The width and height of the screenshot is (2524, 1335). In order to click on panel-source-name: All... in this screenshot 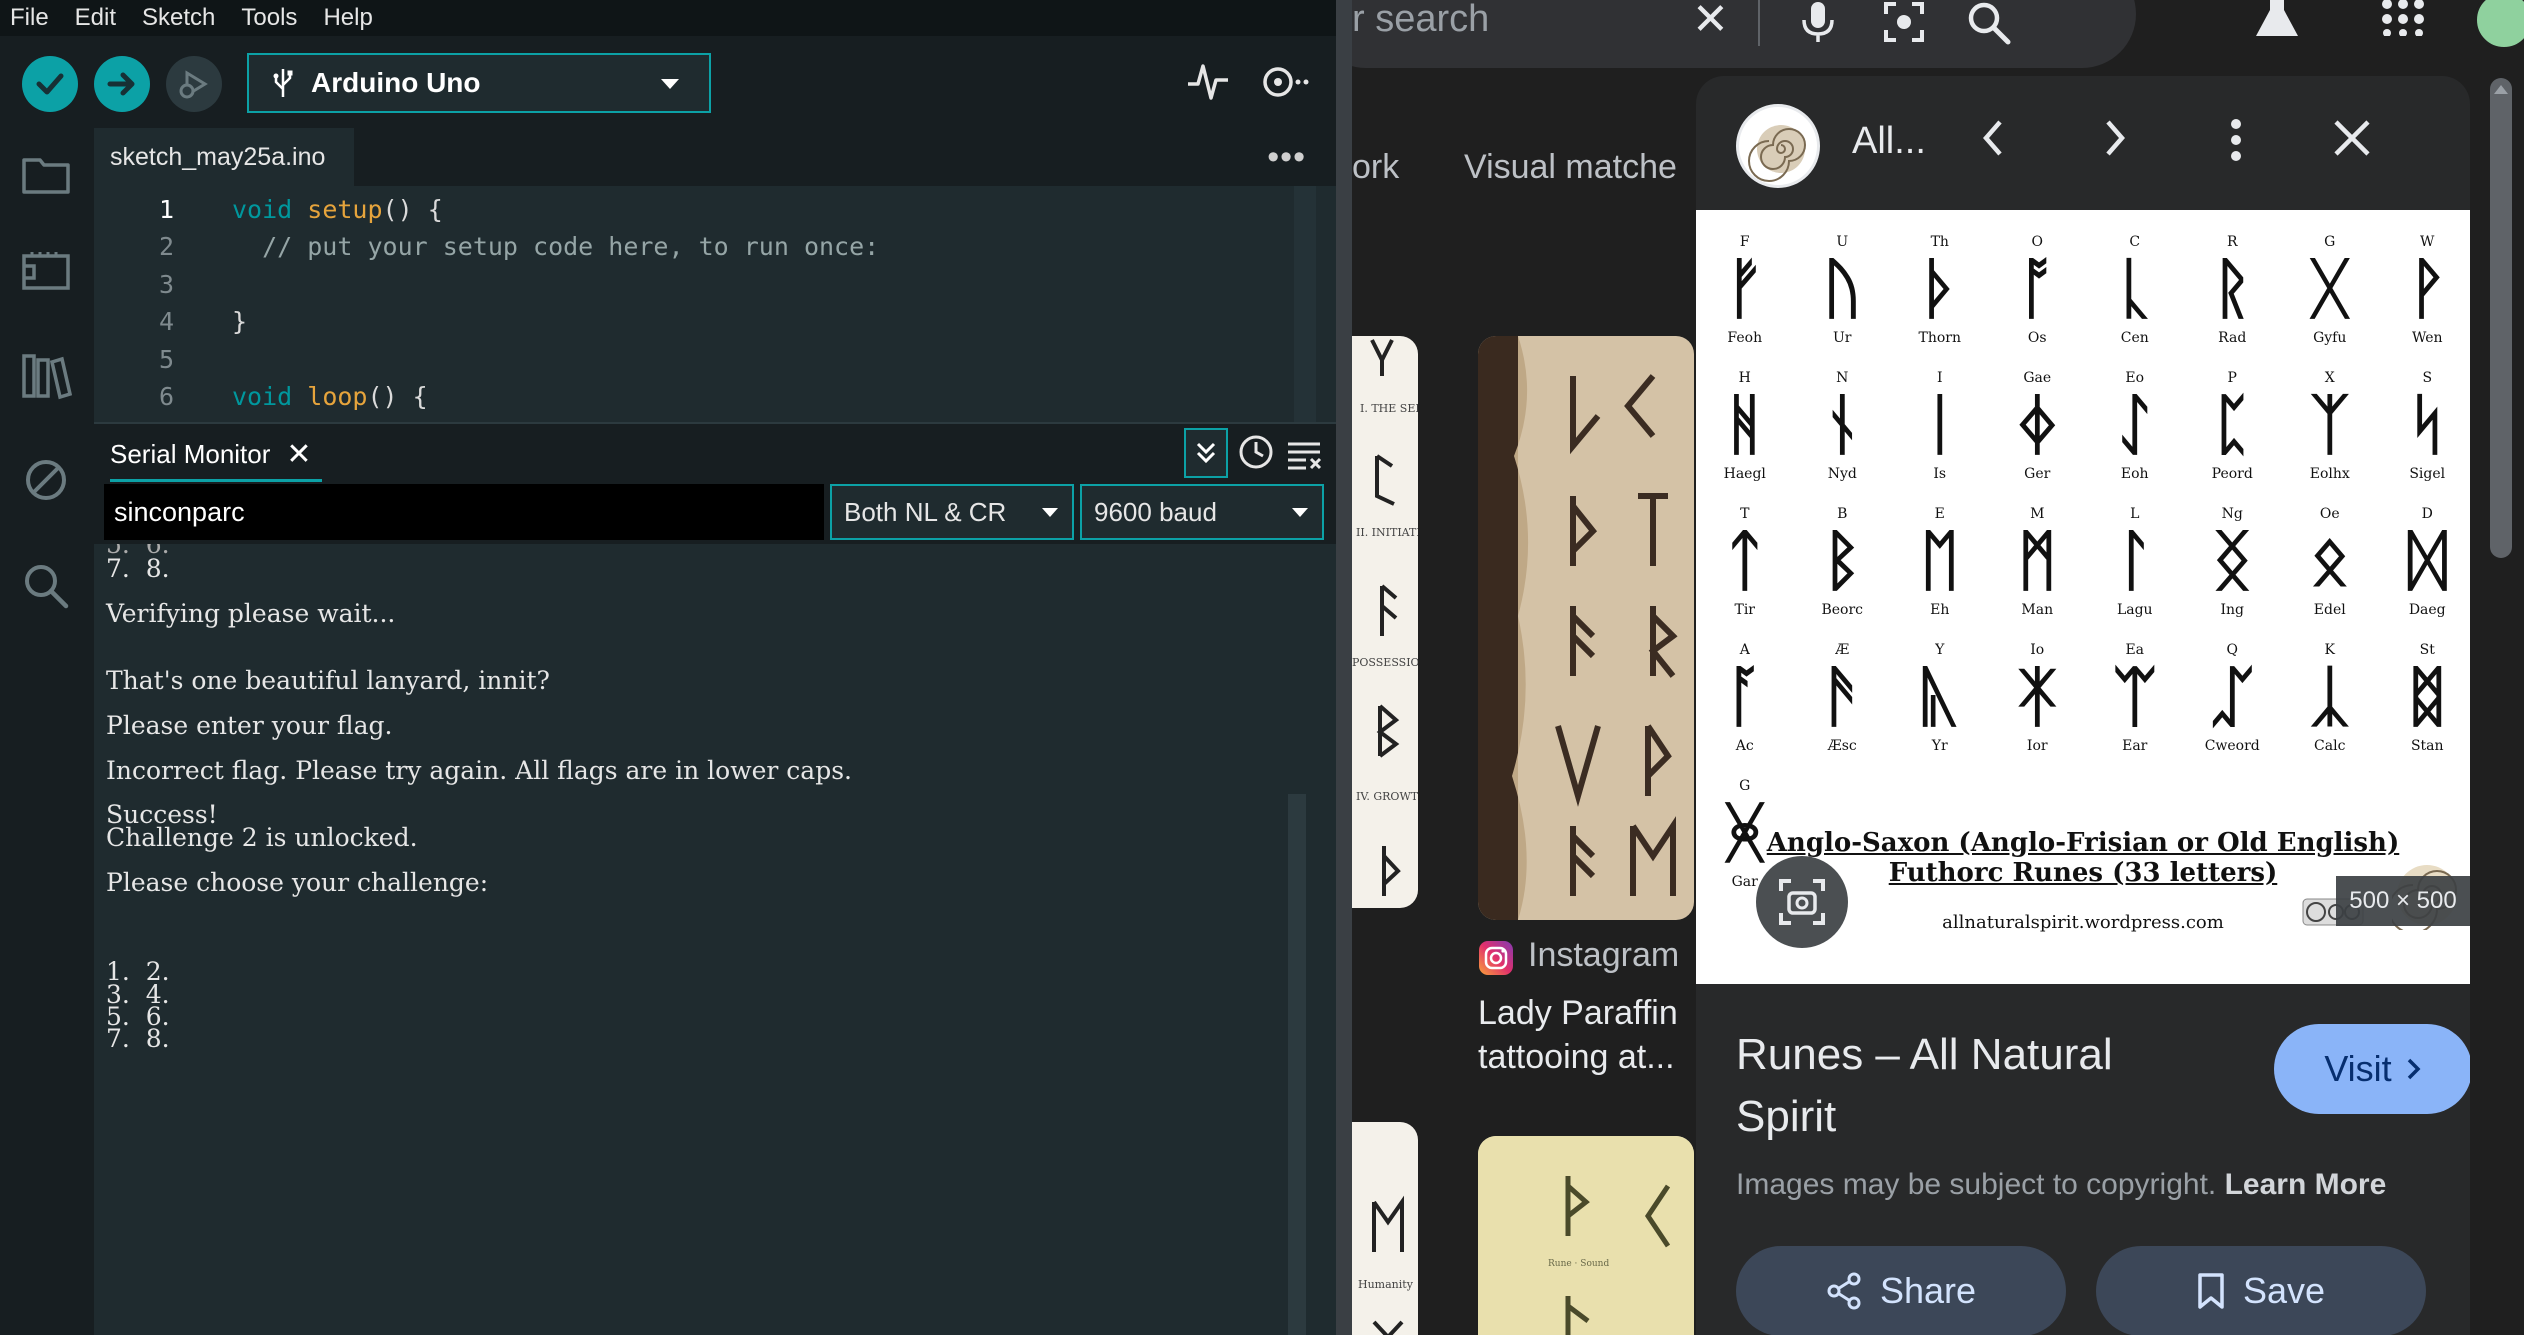, I will do `click(1889, 141)`.